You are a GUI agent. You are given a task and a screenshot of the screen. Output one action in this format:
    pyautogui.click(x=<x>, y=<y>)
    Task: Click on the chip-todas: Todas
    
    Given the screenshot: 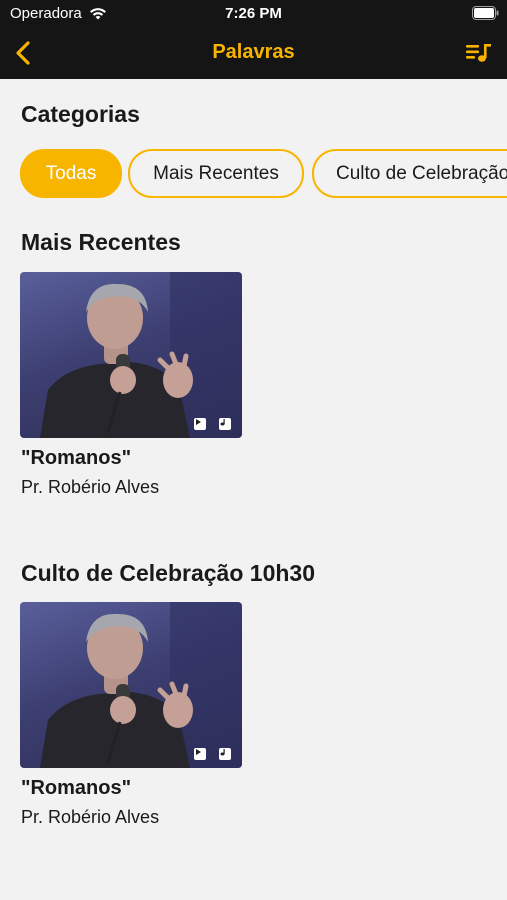 What is the action you would take?
    pyautogui.click(x=71, y=173)
    